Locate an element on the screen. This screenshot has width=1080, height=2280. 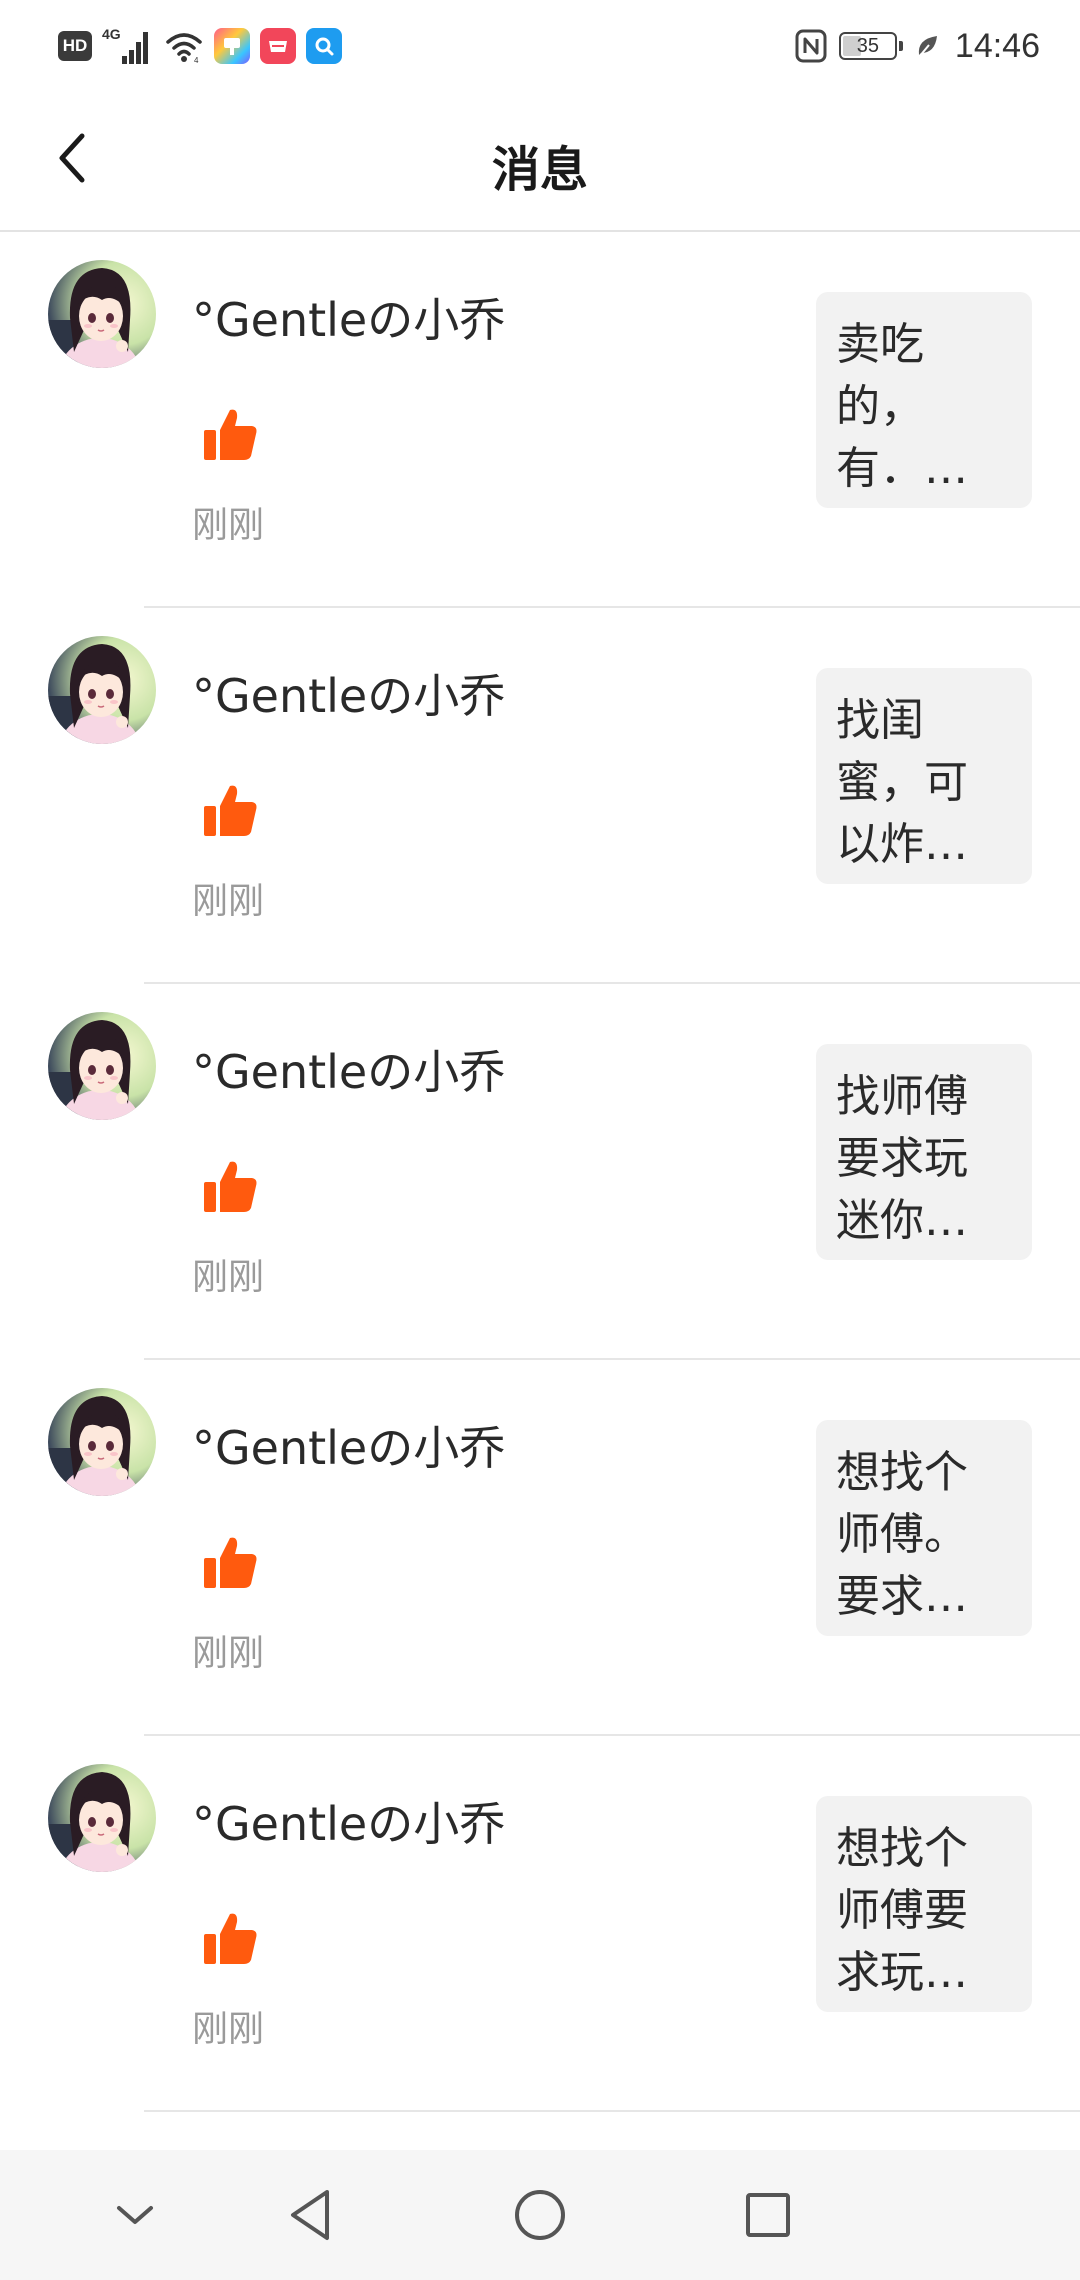
nav-recents-button is located at coordinates (768, 2215).